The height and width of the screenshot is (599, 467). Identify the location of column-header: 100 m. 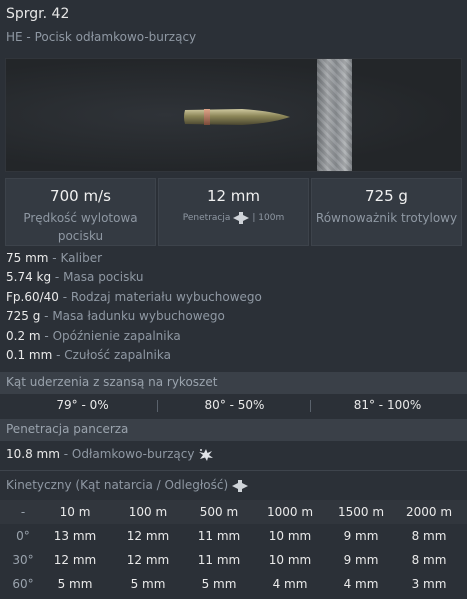
(148, 512).